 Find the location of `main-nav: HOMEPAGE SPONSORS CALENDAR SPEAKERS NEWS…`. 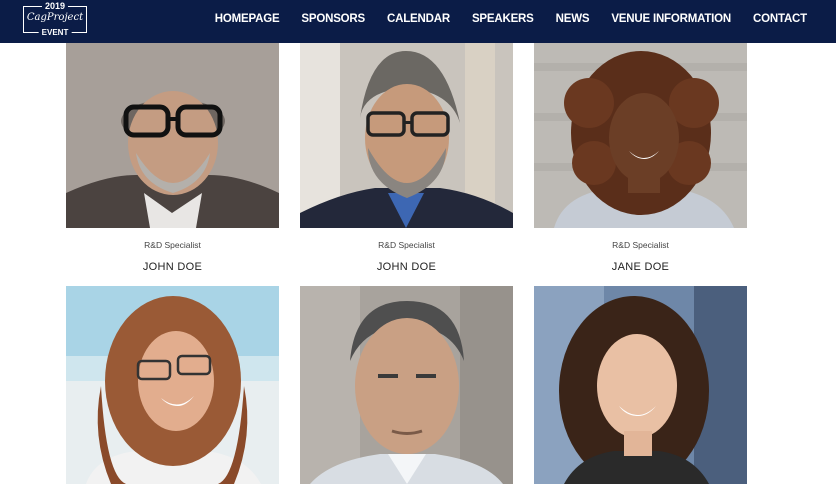

main-nav: HOMEPAGE SPONSORS CALENDAR SPEAKERS NEWS… is located at coordinates (500, 19).